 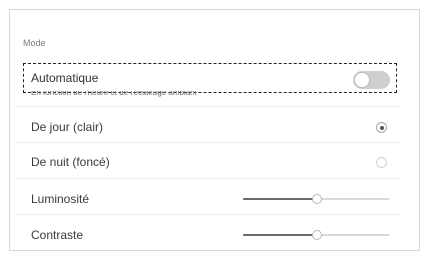 I want to click on option-night-label: De nuit (foncé), so click(x=70, y=162).